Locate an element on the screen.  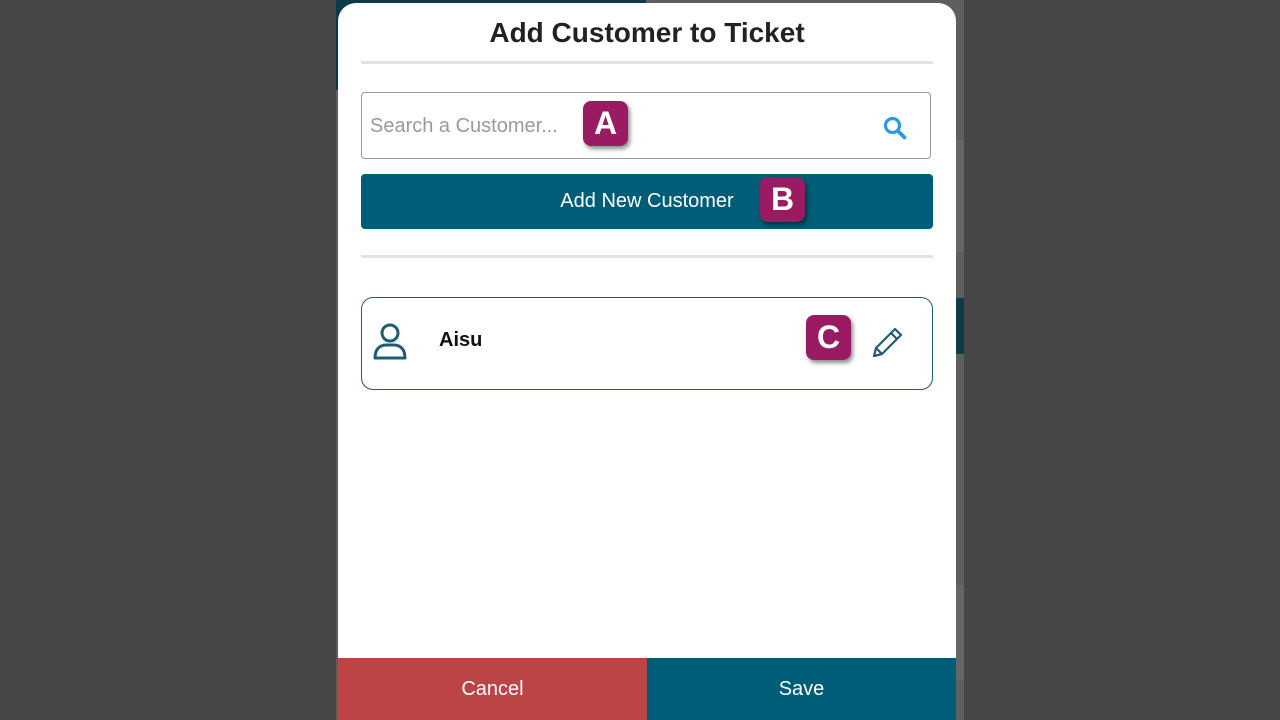
modal-title: Add Customer to Ticket is located at coordinates (647, 32).